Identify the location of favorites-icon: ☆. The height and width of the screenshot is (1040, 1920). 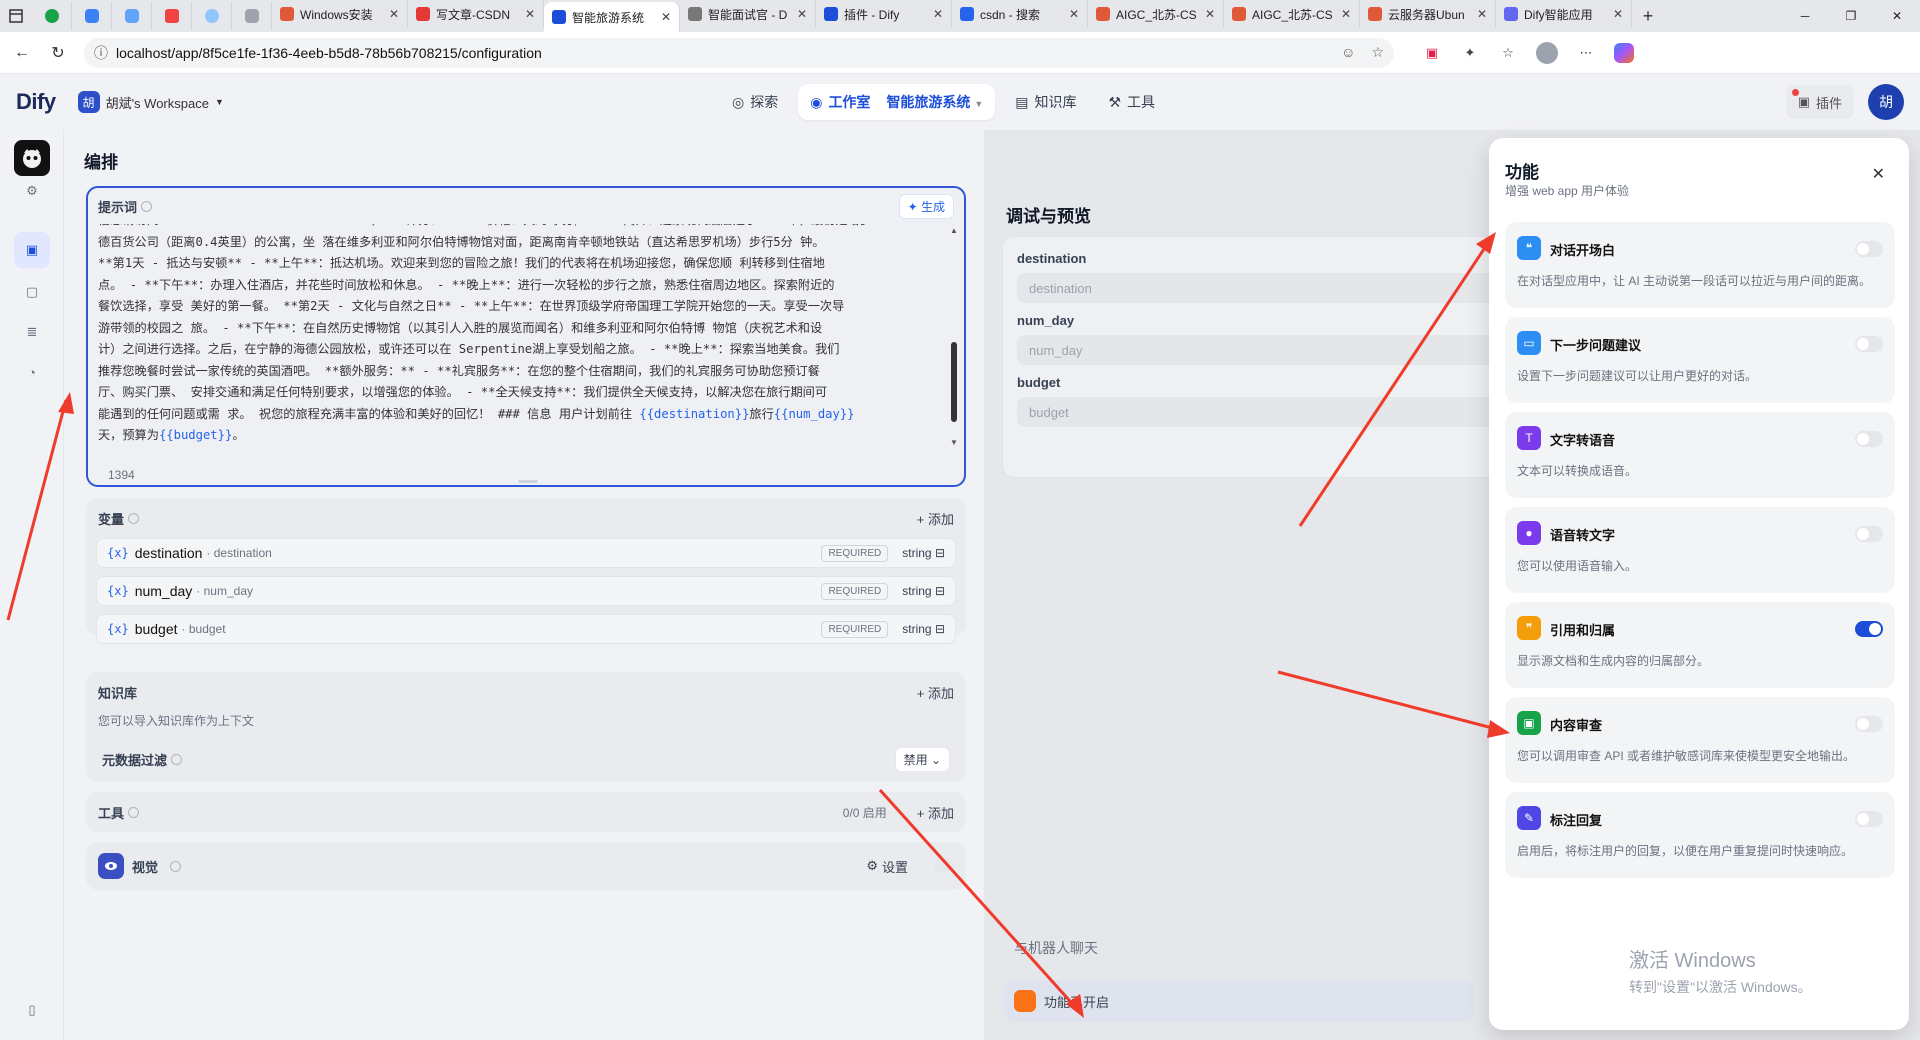
(1508, 53).